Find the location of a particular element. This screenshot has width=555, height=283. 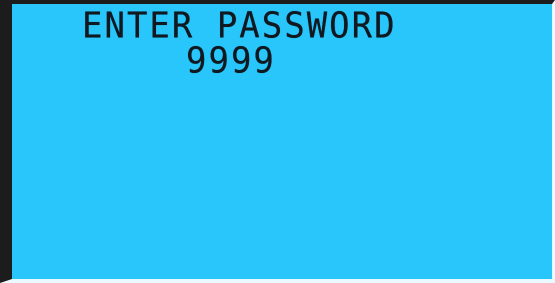

enter-password-prompt: ENTER PASSWORD is located at coordinates (239, 25).